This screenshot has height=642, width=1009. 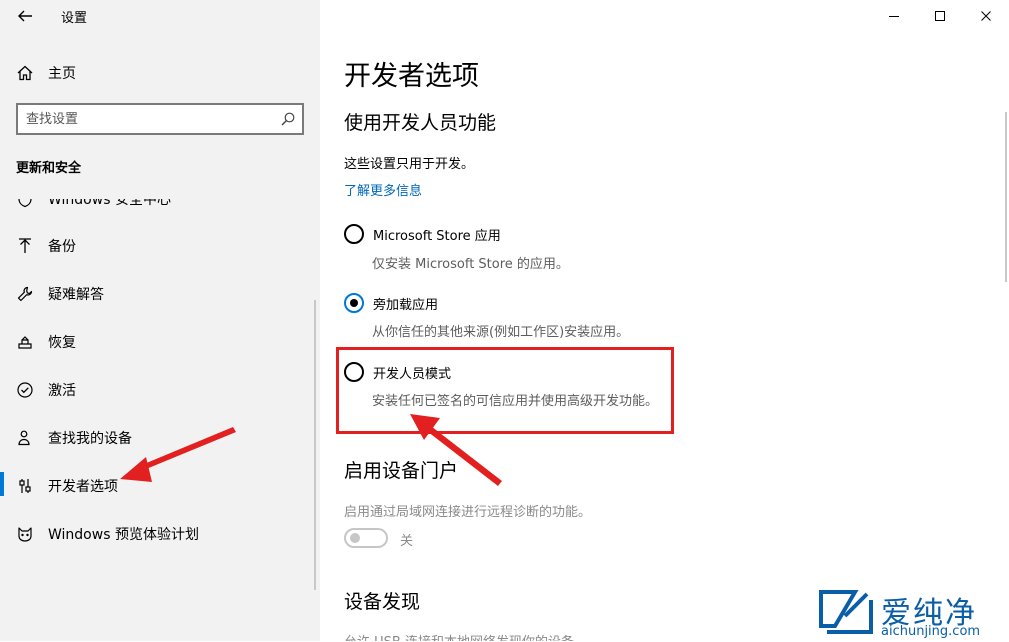 I want to click on radio-option-sideload-apps: 旁加载应用, so click(x=391, y=303).